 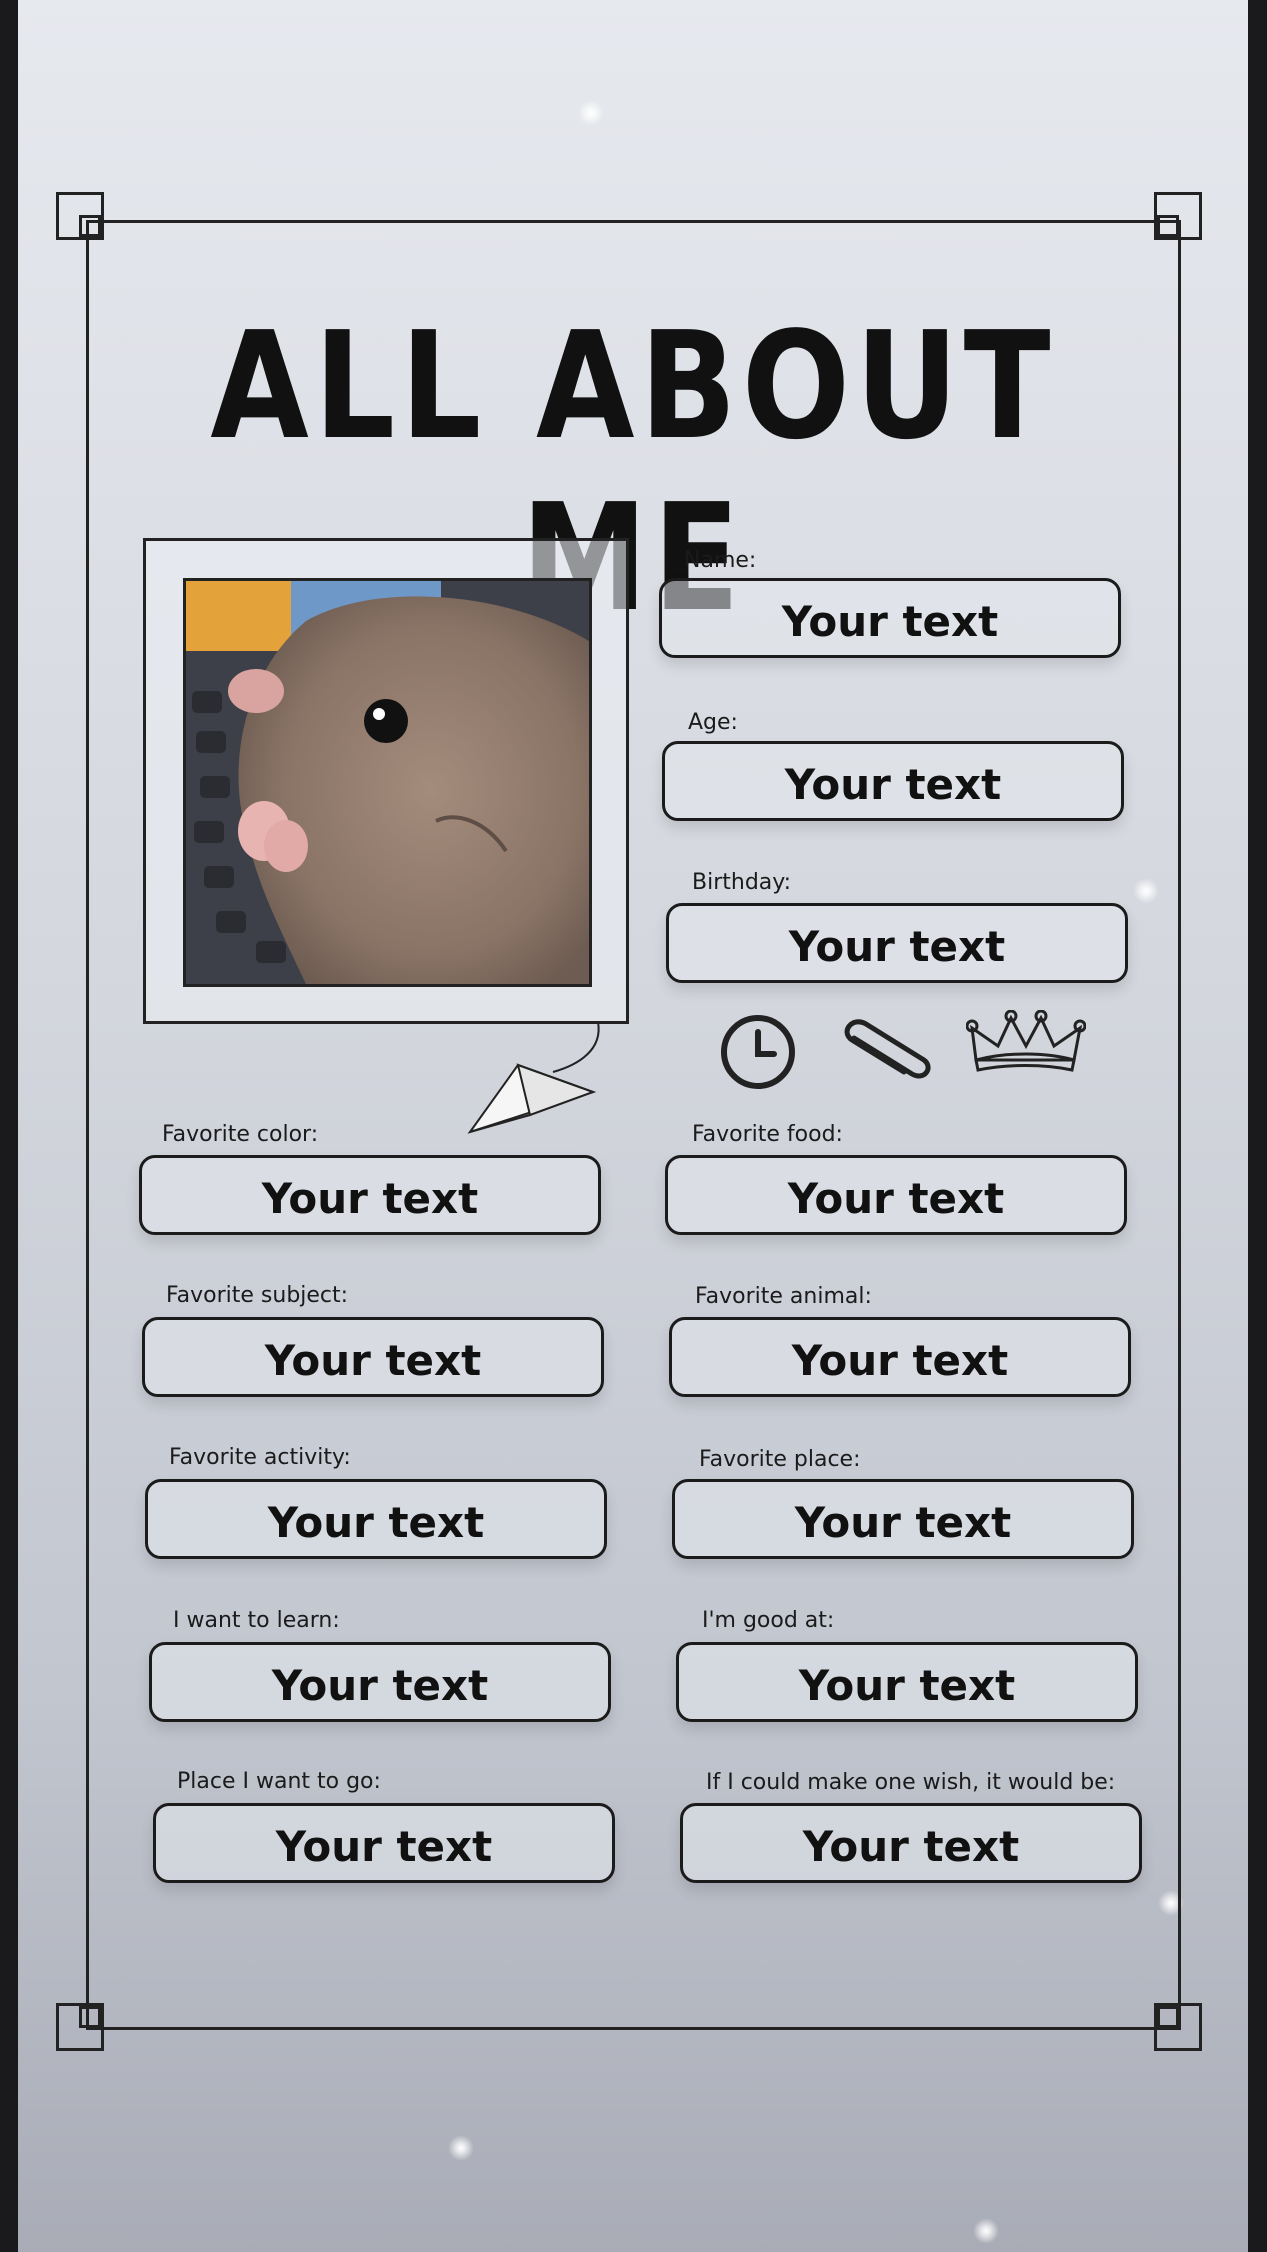 I want to click on field-label: Birthday:, so click(x=742, y=882).